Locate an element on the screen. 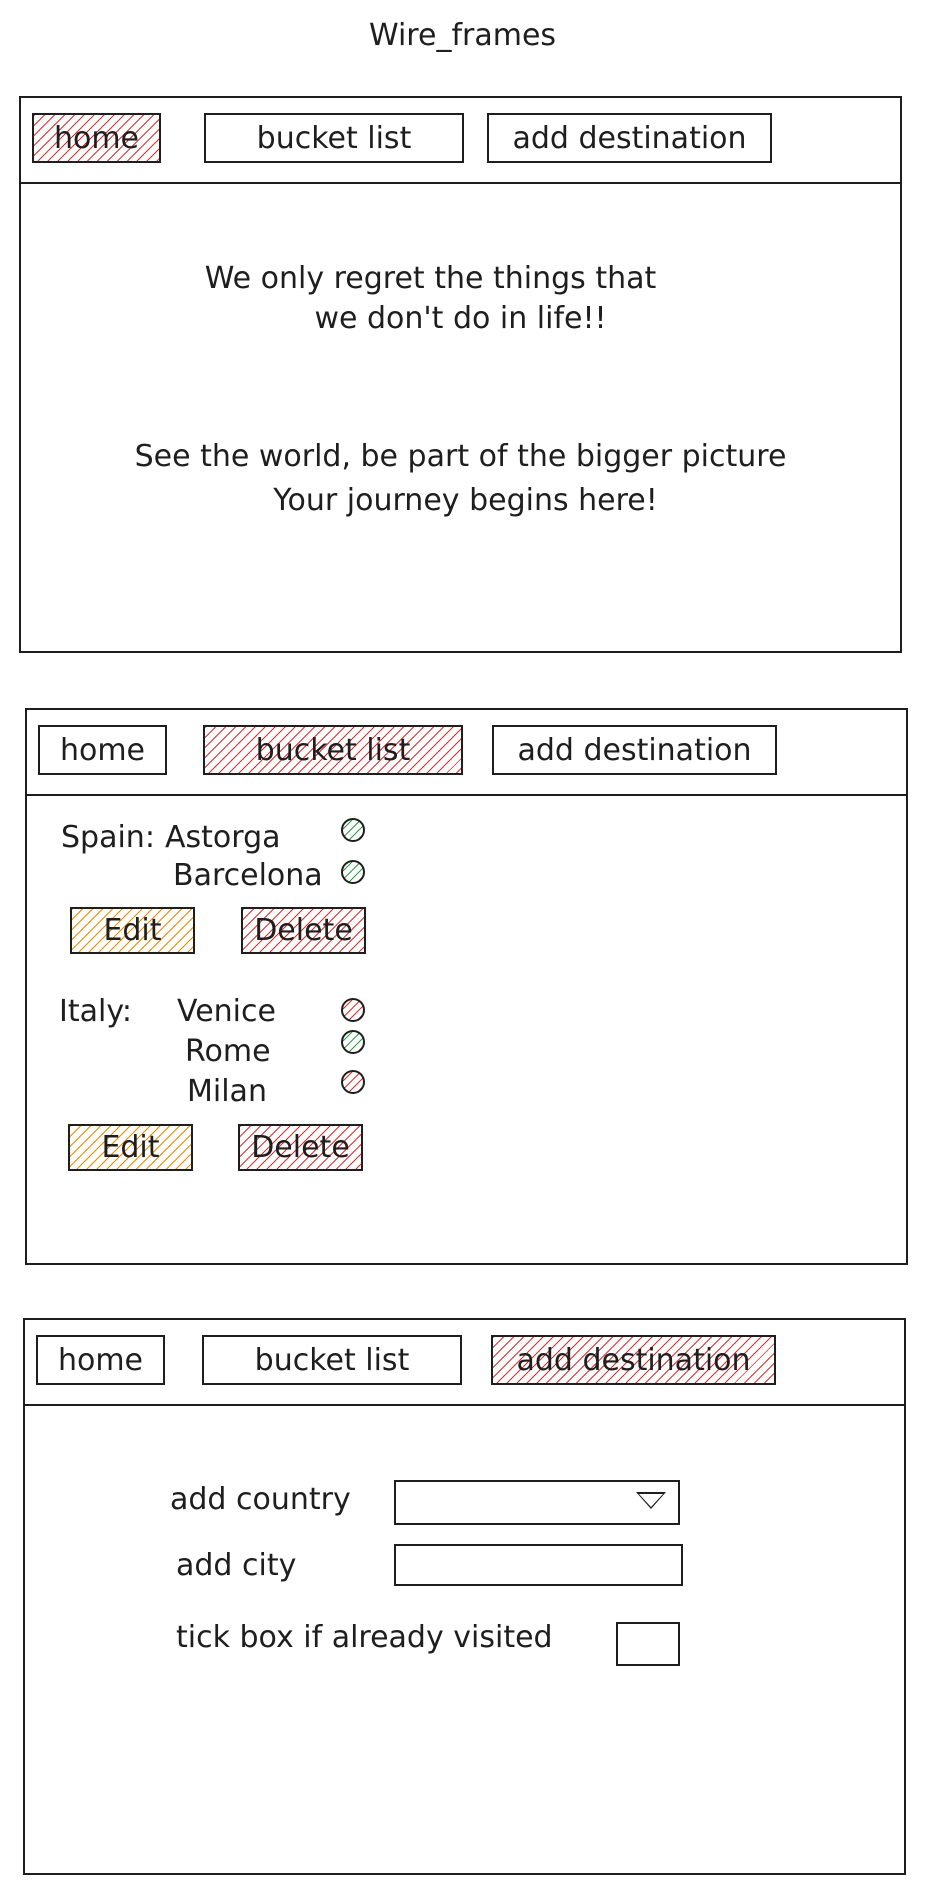  add-city-label: add city is located at coordinates (236, 1565).